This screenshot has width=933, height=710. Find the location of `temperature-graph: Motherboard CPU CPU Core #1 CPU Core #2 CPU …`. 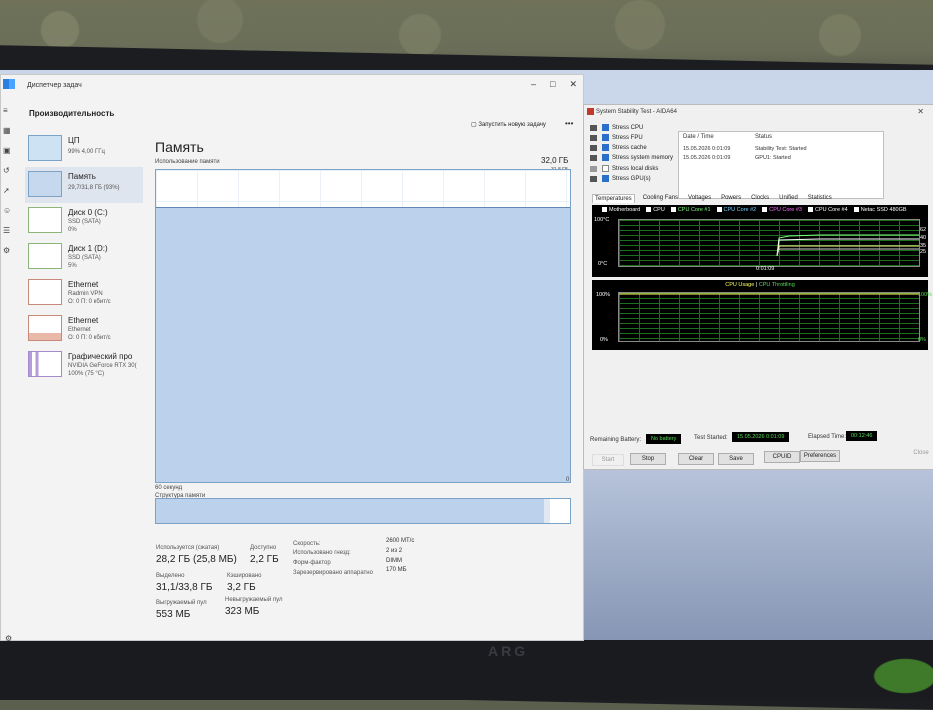

temperature-graph: Motherboard CPU CPU Core #1 CPU Core #2 CPU … is located at coordinates (760, 241).